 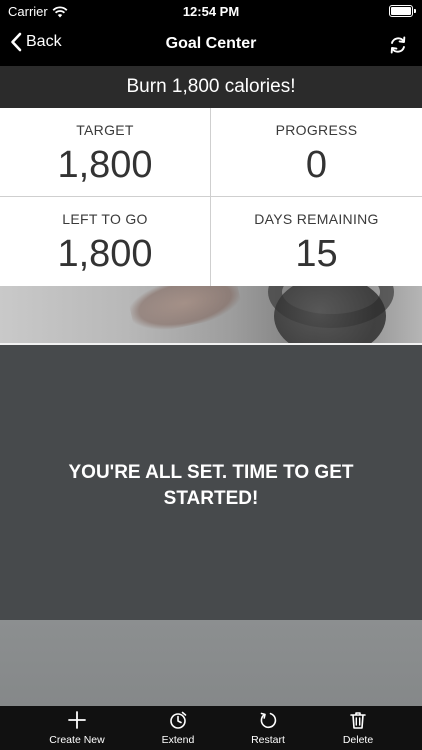 What do you see at coordinates (178, 720) in the screenshot?
I see `timer-icon` at bounding box center [178, 720].